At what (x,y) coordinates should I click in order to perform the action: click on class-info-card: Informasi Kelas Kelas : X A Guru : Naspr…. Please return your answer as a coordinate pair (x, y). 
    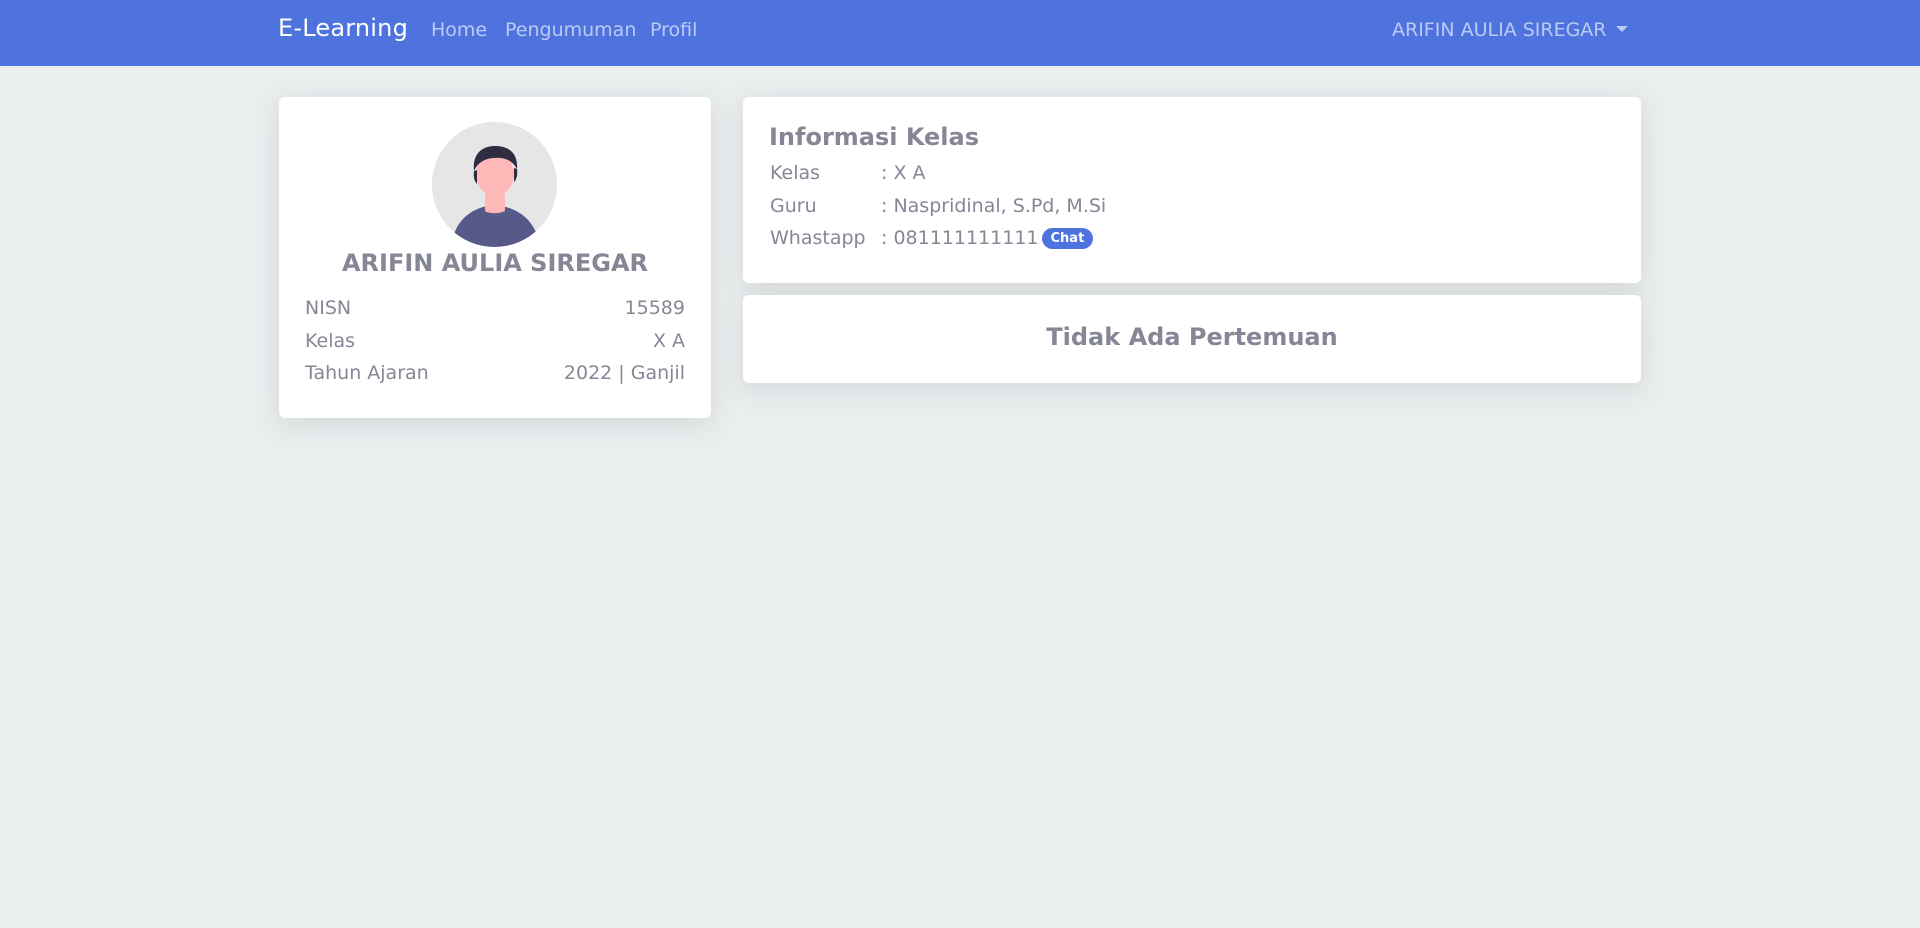
    Looking at the image, I should click on (1192, 190).